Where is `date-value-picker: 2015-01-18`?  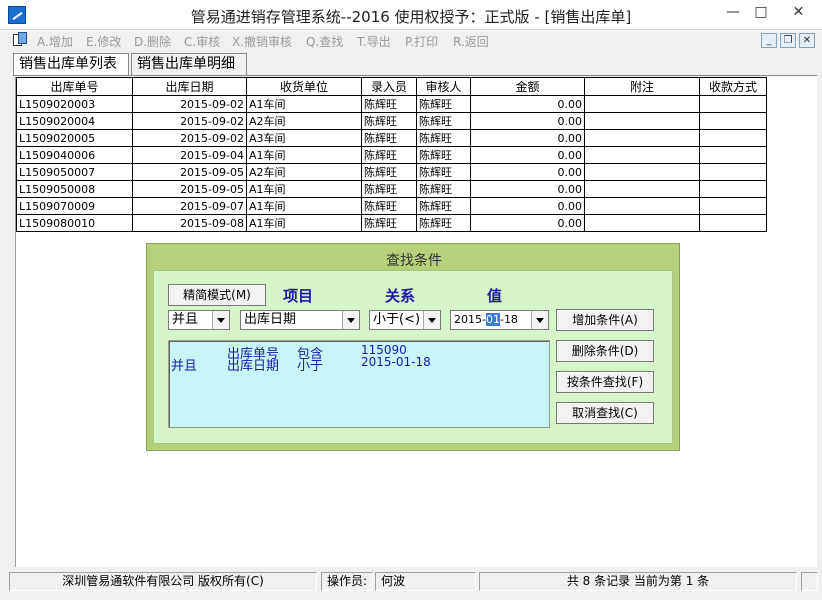
date-value-picker: 2015-01-18 is located at coordinates (499, 320).